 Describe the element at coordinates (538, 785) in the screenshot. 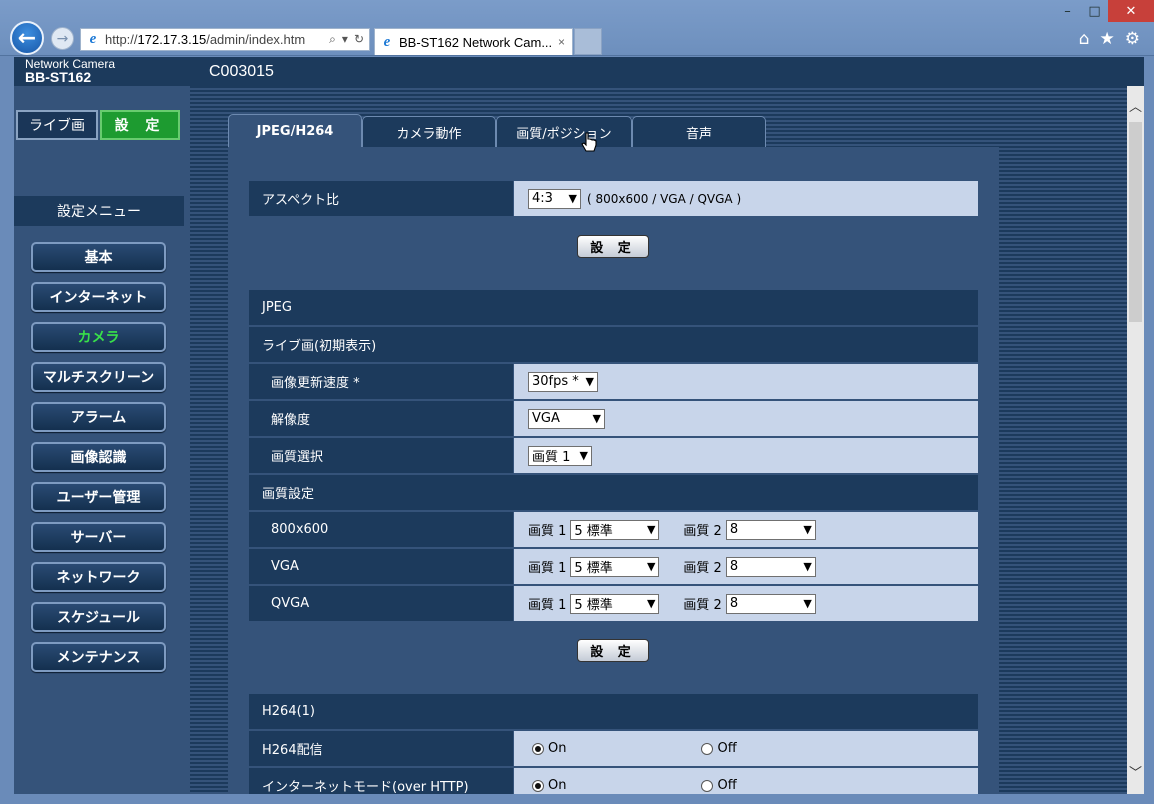

I see `radio-selected-icon` at that location.